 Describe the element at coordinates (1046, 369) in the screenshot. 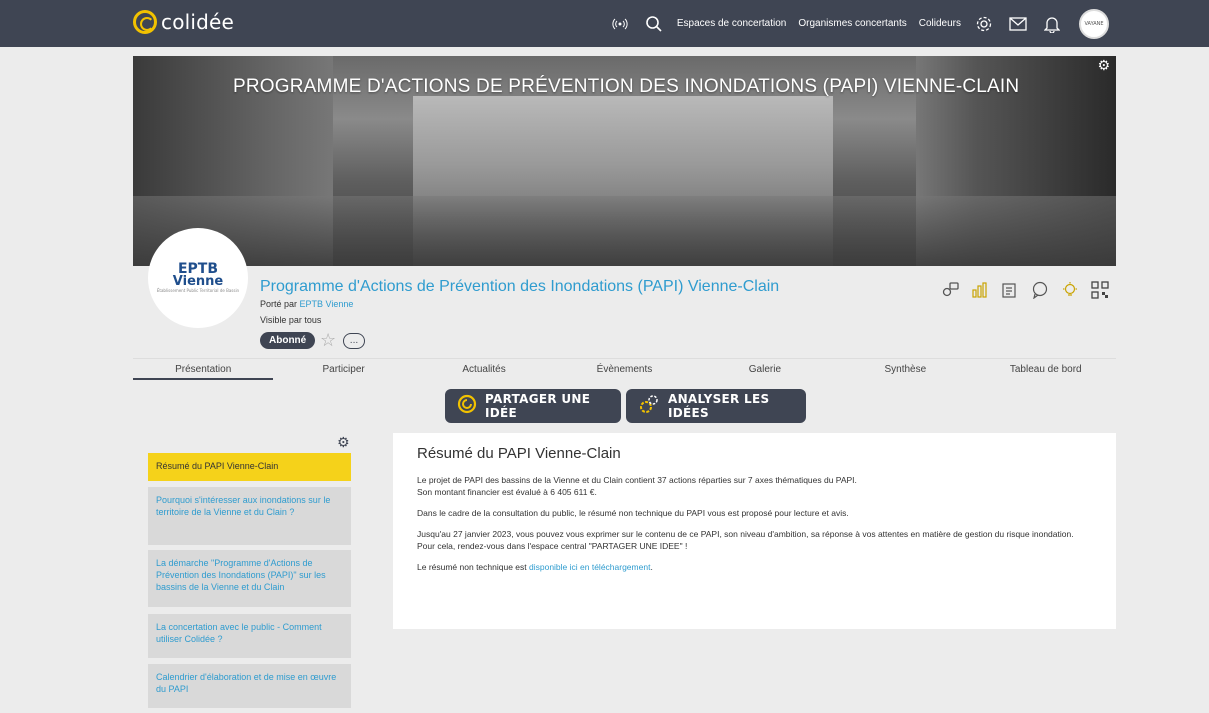

I see `tab-tableau-de-bord: Tableau de bord` at that location.